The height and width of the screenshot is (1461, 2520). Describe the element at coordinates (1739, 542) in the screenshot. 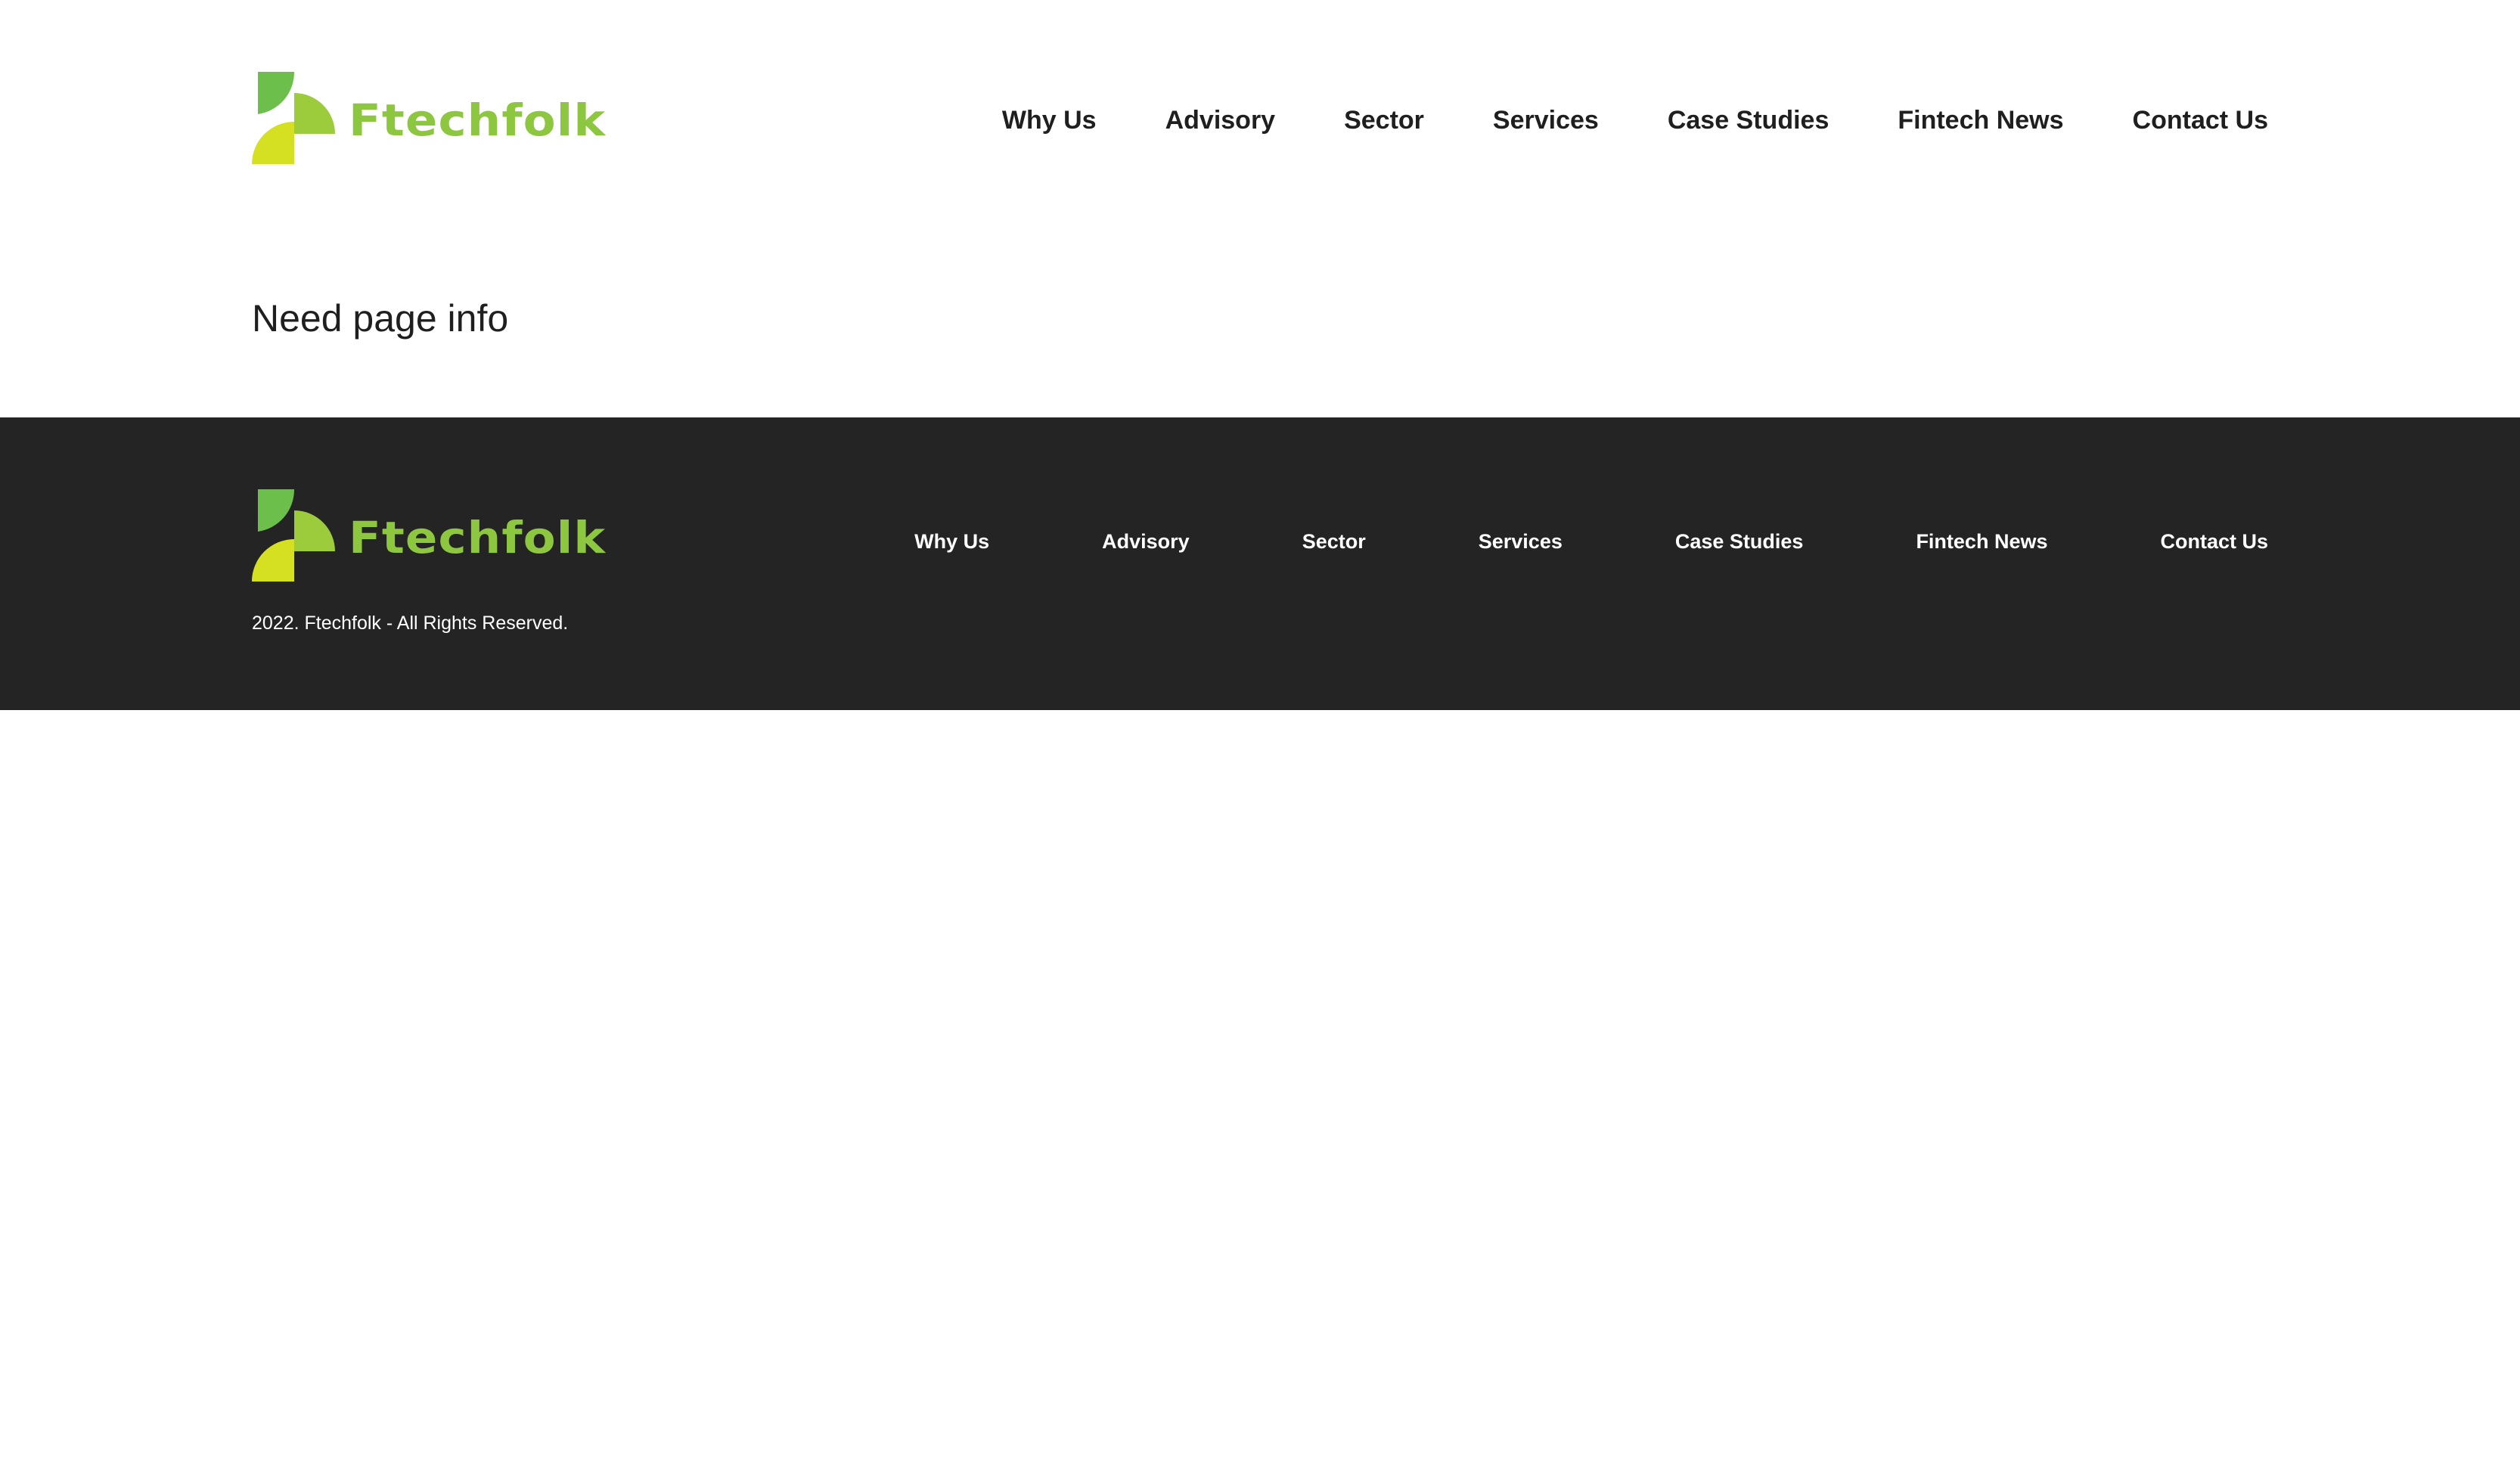

I see `footer-nav-case-studies: Case Studies` at that location.